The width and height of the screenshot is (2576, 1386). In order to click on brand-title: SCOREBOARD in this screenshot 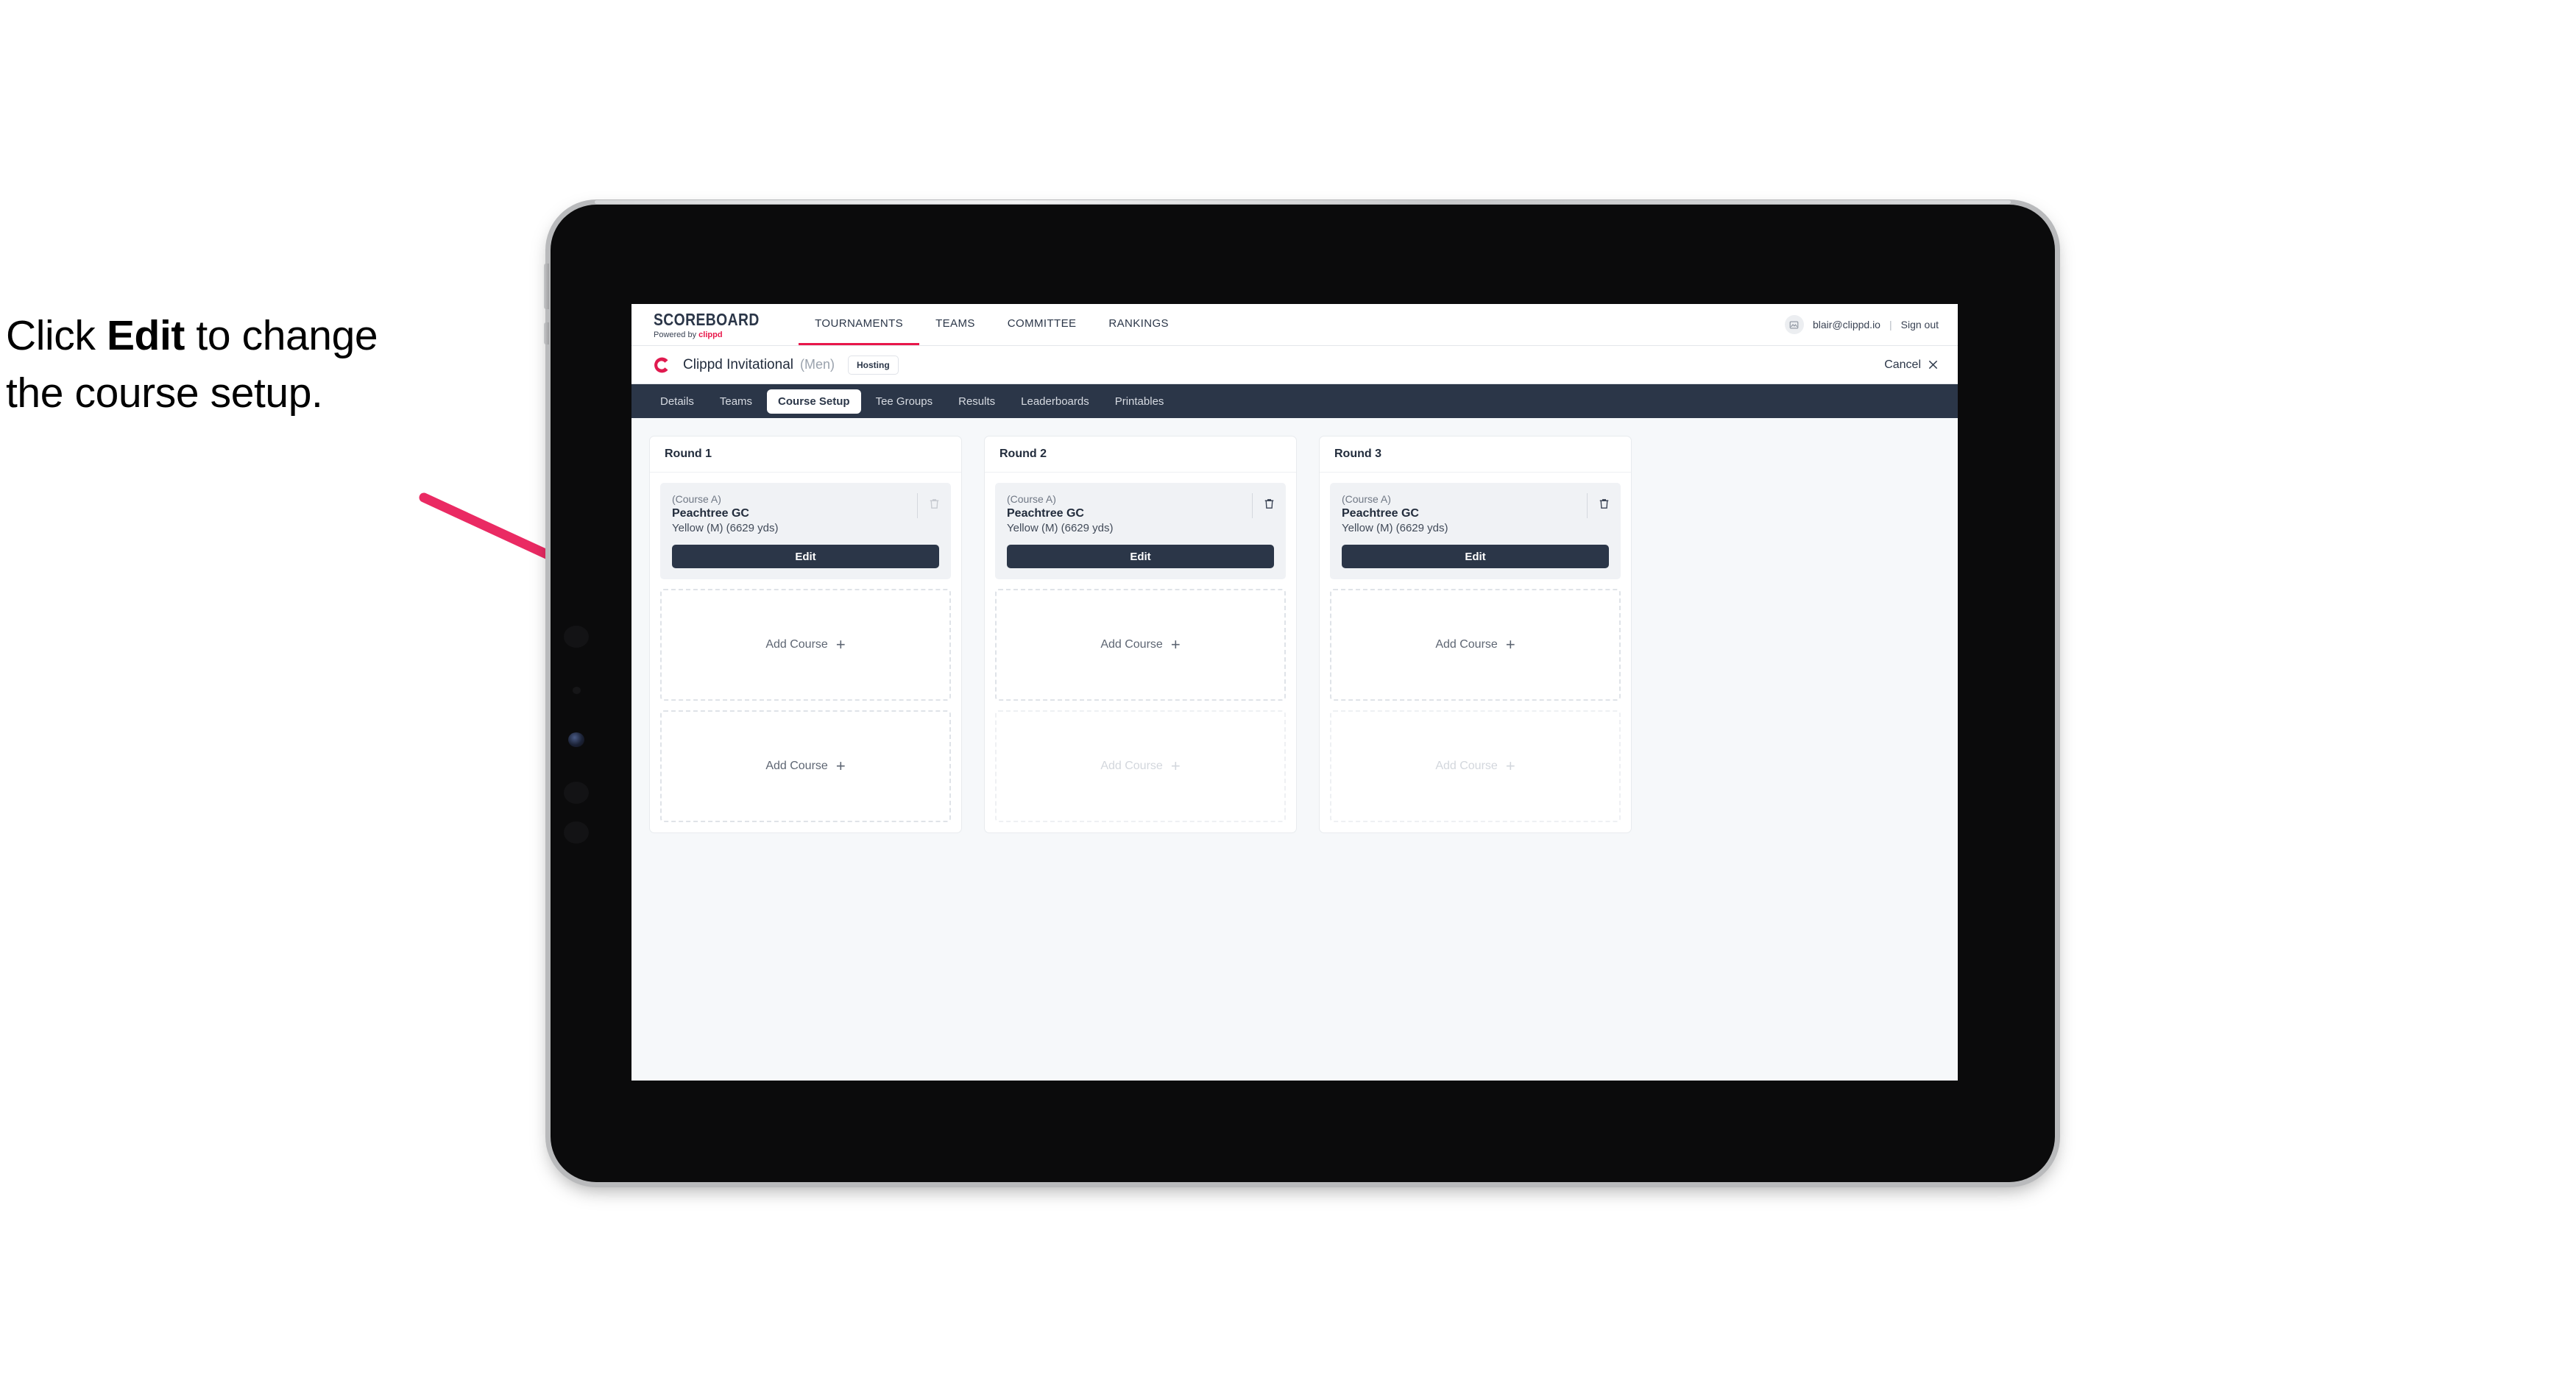, I will do `click(707, 319)`.